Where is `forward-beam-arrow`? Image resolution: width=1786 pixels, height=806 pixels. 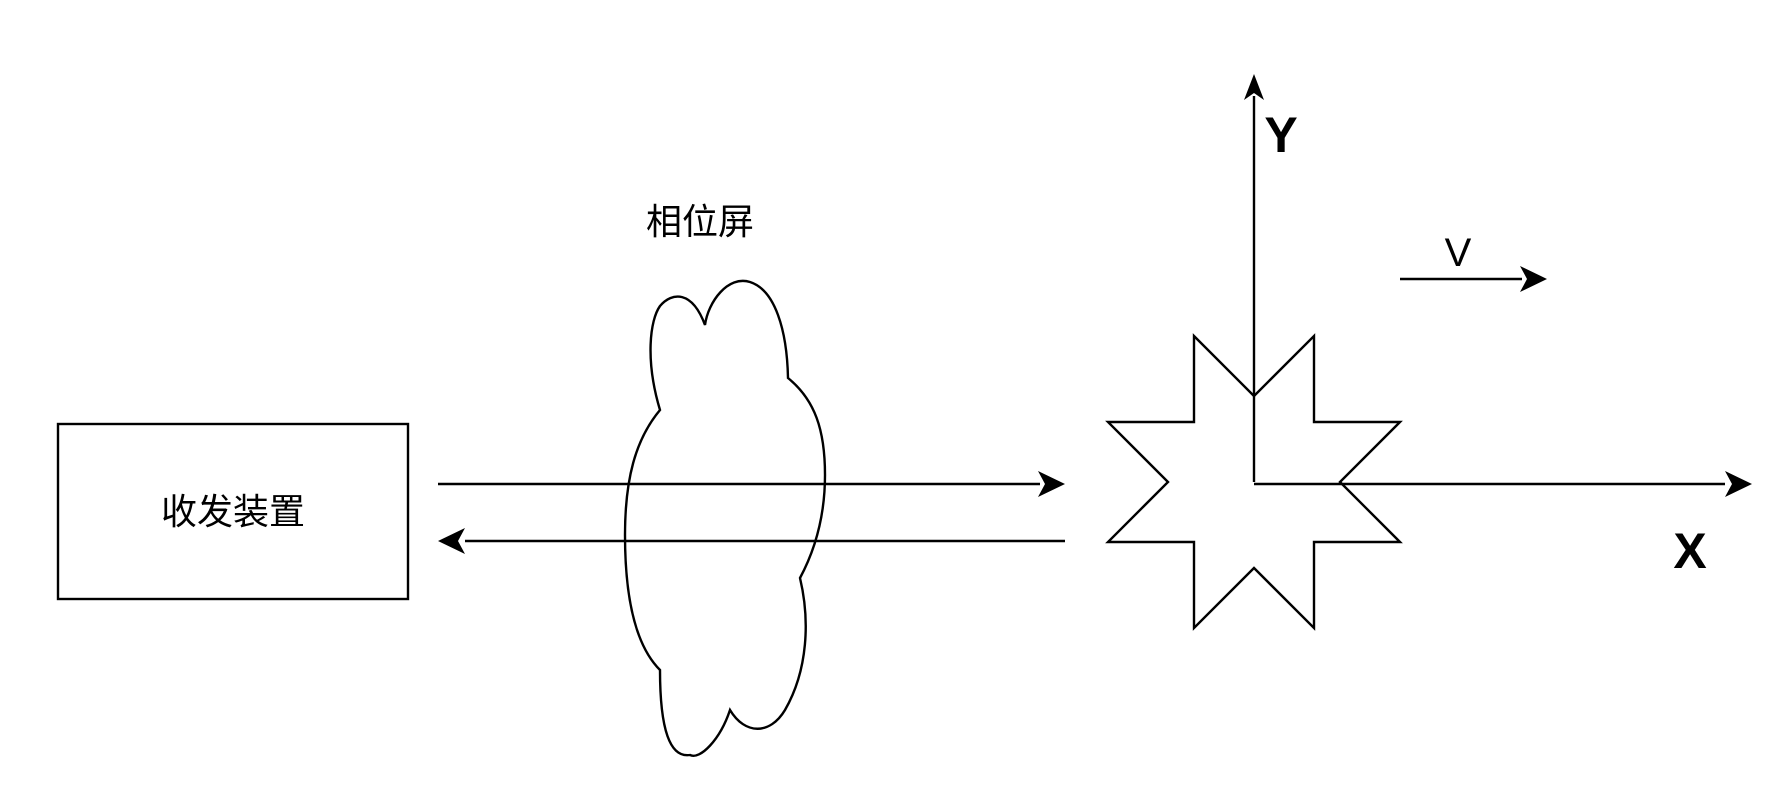
forward-beam-arrow is located at coordinates (751, 484).